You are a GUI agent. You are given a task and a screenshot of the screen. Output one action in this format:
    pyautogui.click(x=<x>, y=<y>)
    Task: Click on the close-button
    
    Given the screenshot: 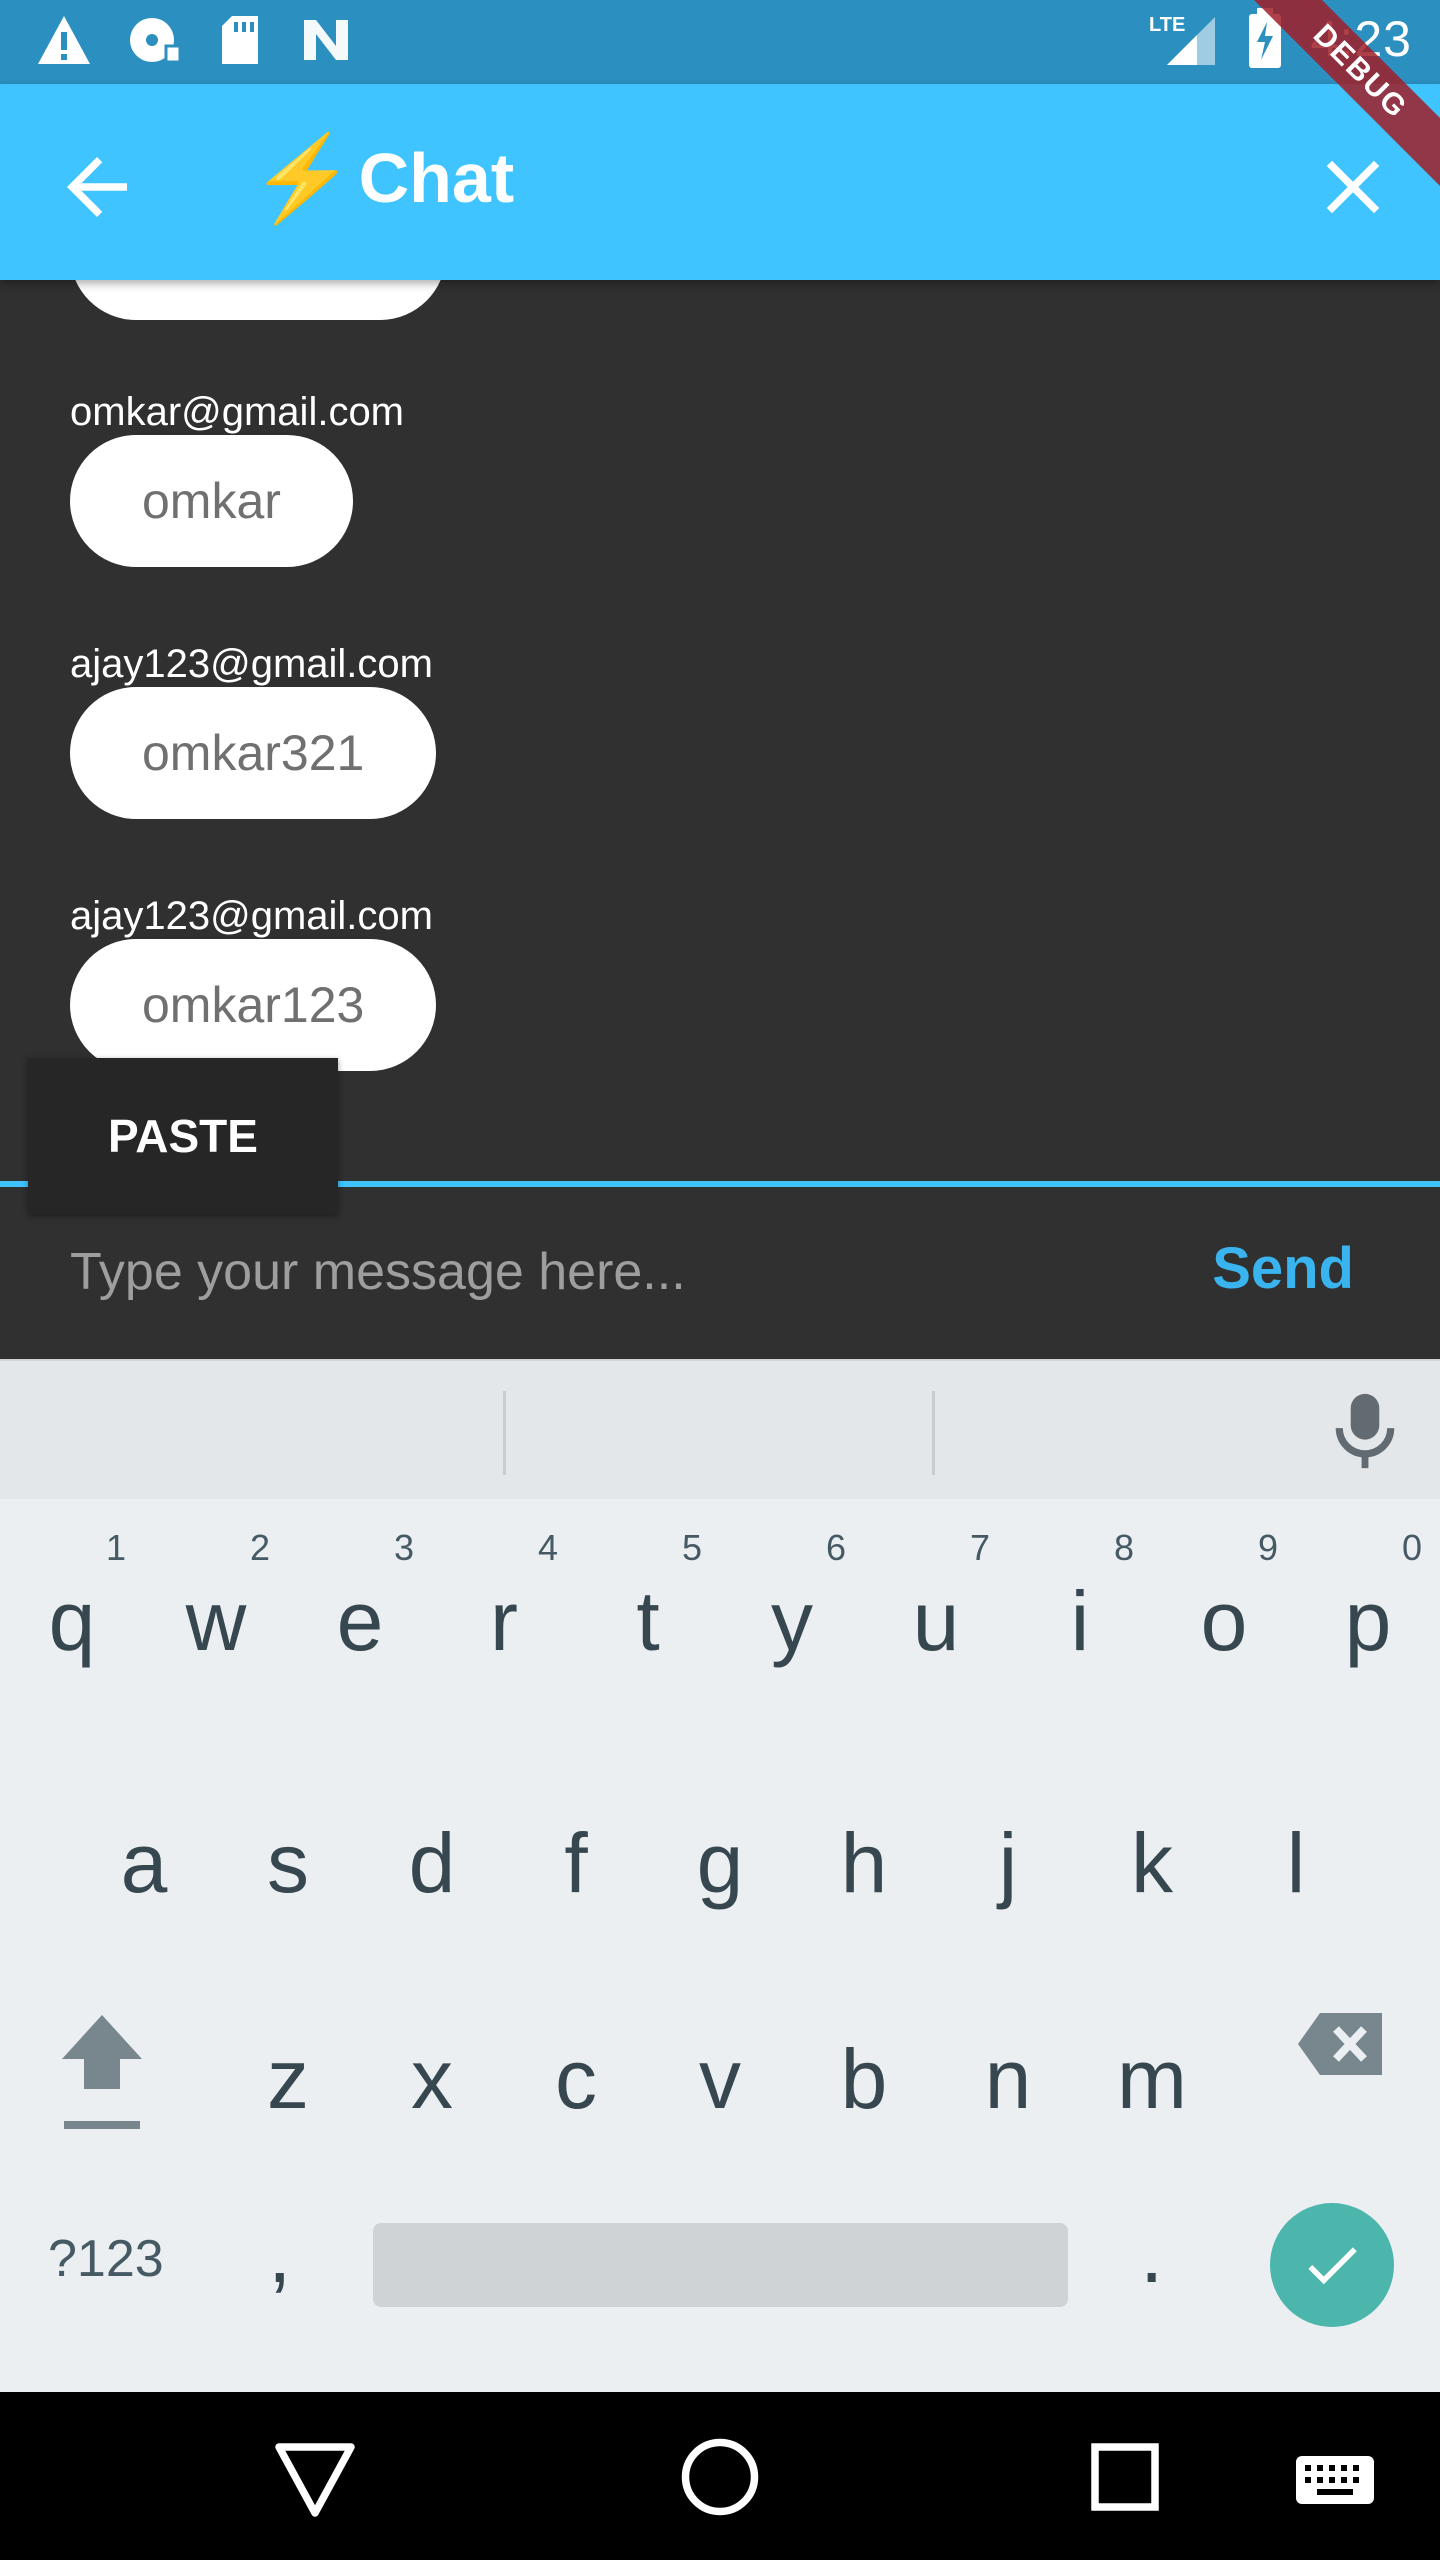 What is the action you would take?
    pyautogui.click(x=1353, y=187)
    